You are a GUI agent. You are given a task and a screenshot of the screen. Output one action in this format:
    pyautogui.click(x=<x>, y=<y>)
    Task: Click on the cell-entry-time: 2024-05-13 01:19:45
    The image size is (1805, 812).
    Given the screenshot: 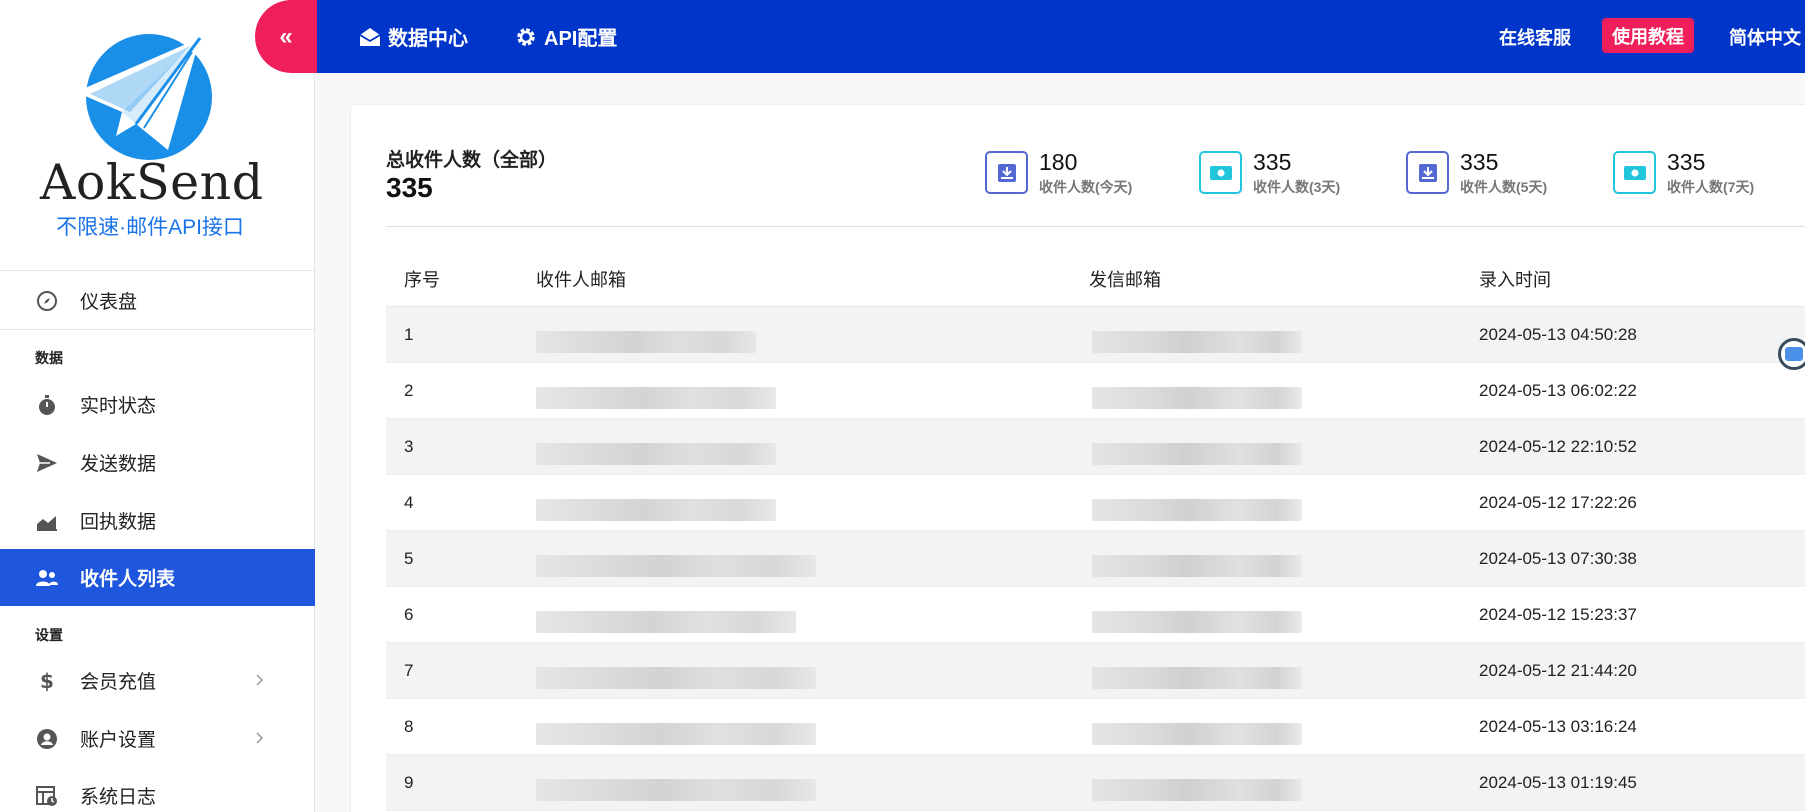 What is the action you would take?
    pyautogui.click(x=1558, y=782)
    